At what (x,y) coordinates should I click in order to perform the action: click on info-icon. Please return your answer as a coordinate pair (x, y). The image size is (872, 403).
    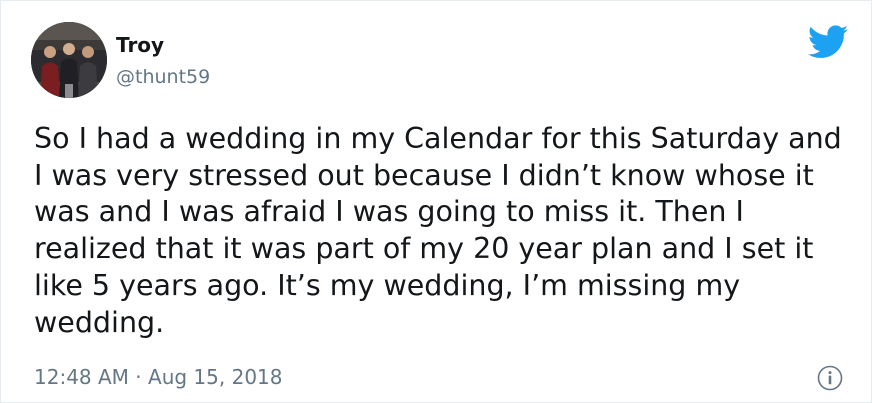
    Looking at the image, I should click on (830, 378).